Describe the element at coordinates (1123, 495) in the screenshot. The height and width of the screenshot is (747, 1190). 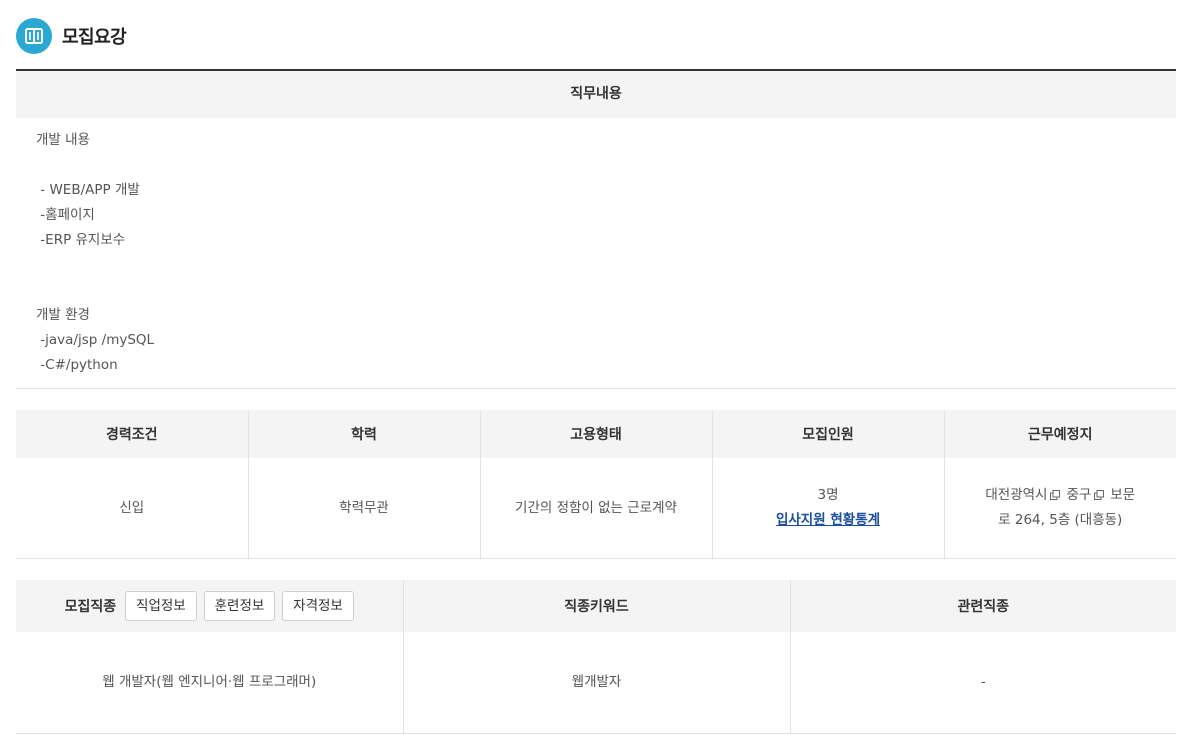
I see `location-street: 보문` at that location.